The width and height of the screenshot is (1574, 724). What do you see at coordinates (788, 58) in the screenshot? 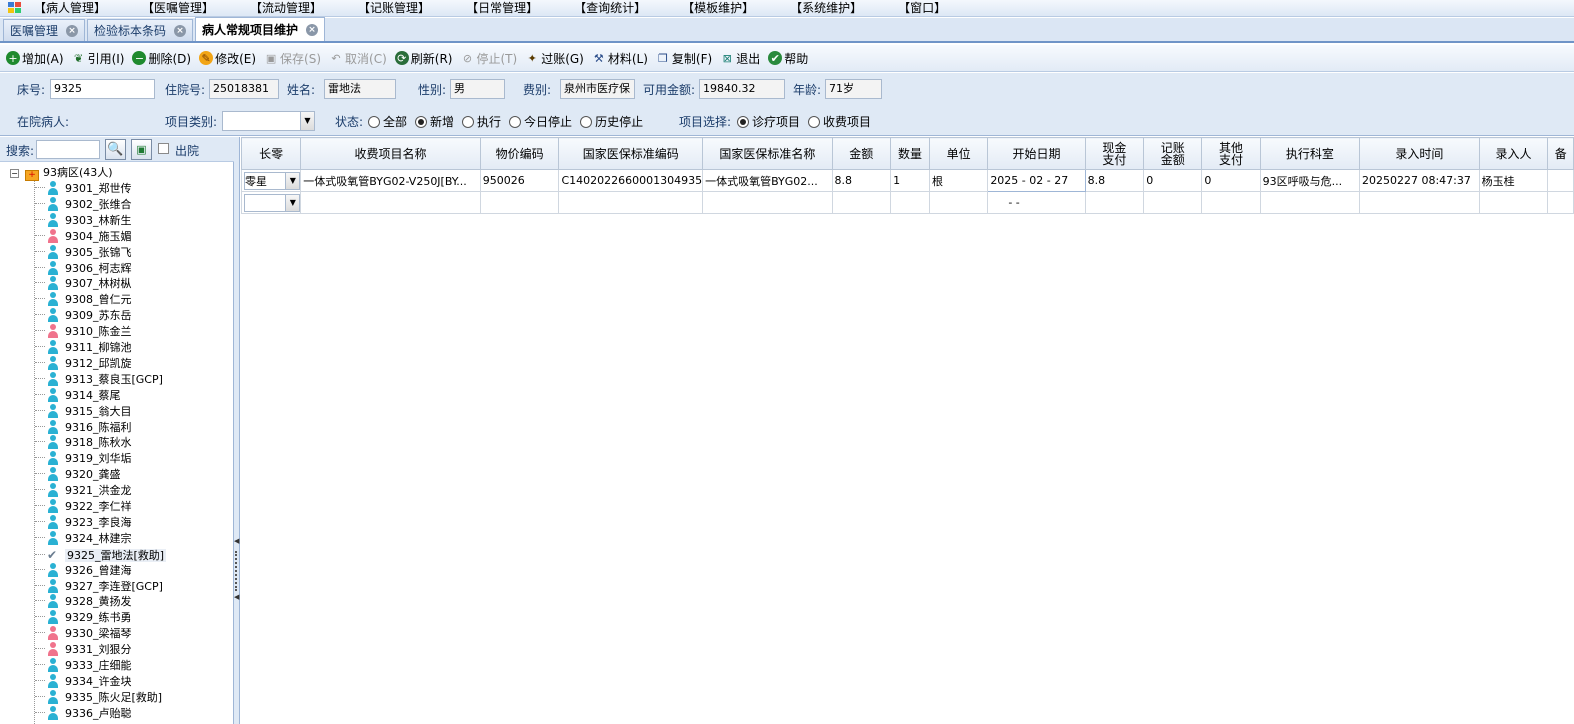
I see `help-button: ✔ 帮助` at bounding box center [788, 58].